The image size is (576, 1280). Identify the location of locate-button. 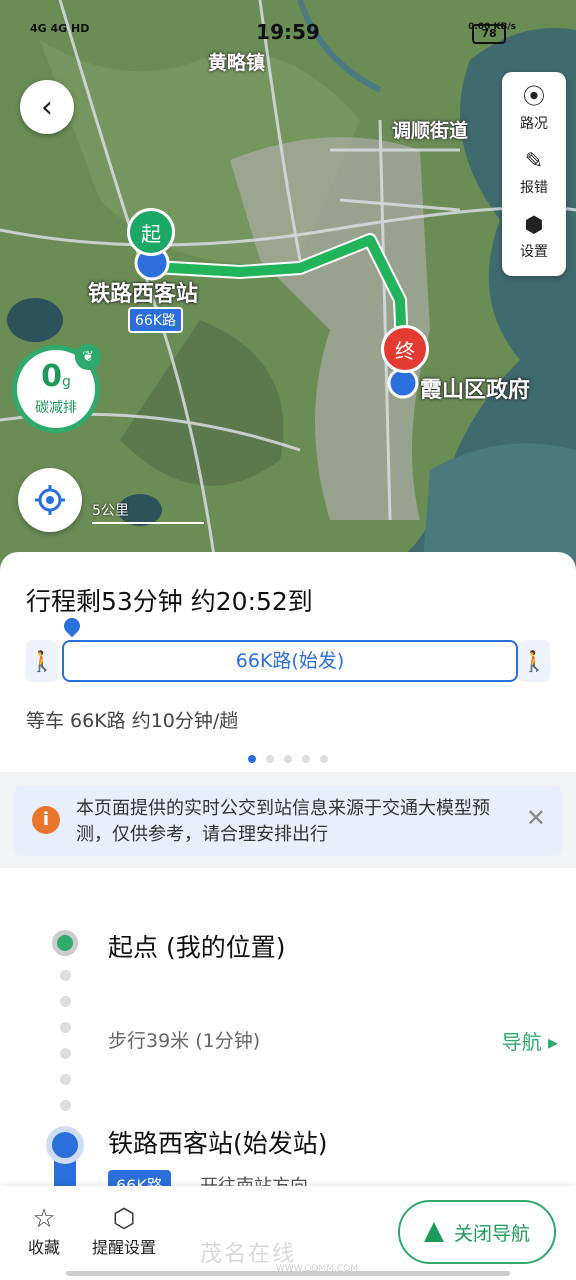
(50, 500).